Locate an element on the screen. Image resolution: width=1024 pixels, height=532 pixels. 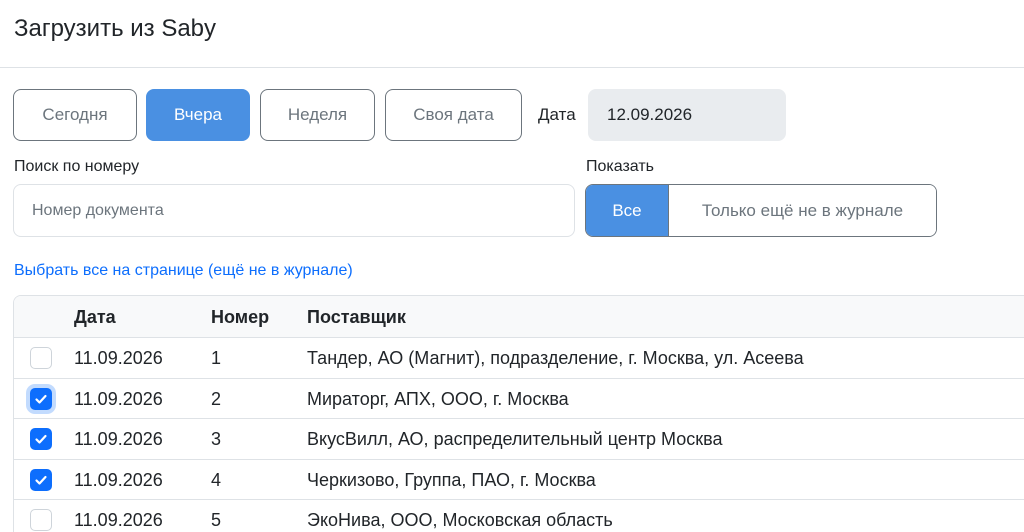
show-filter-label: Показать is located at coordinates (620, 166).